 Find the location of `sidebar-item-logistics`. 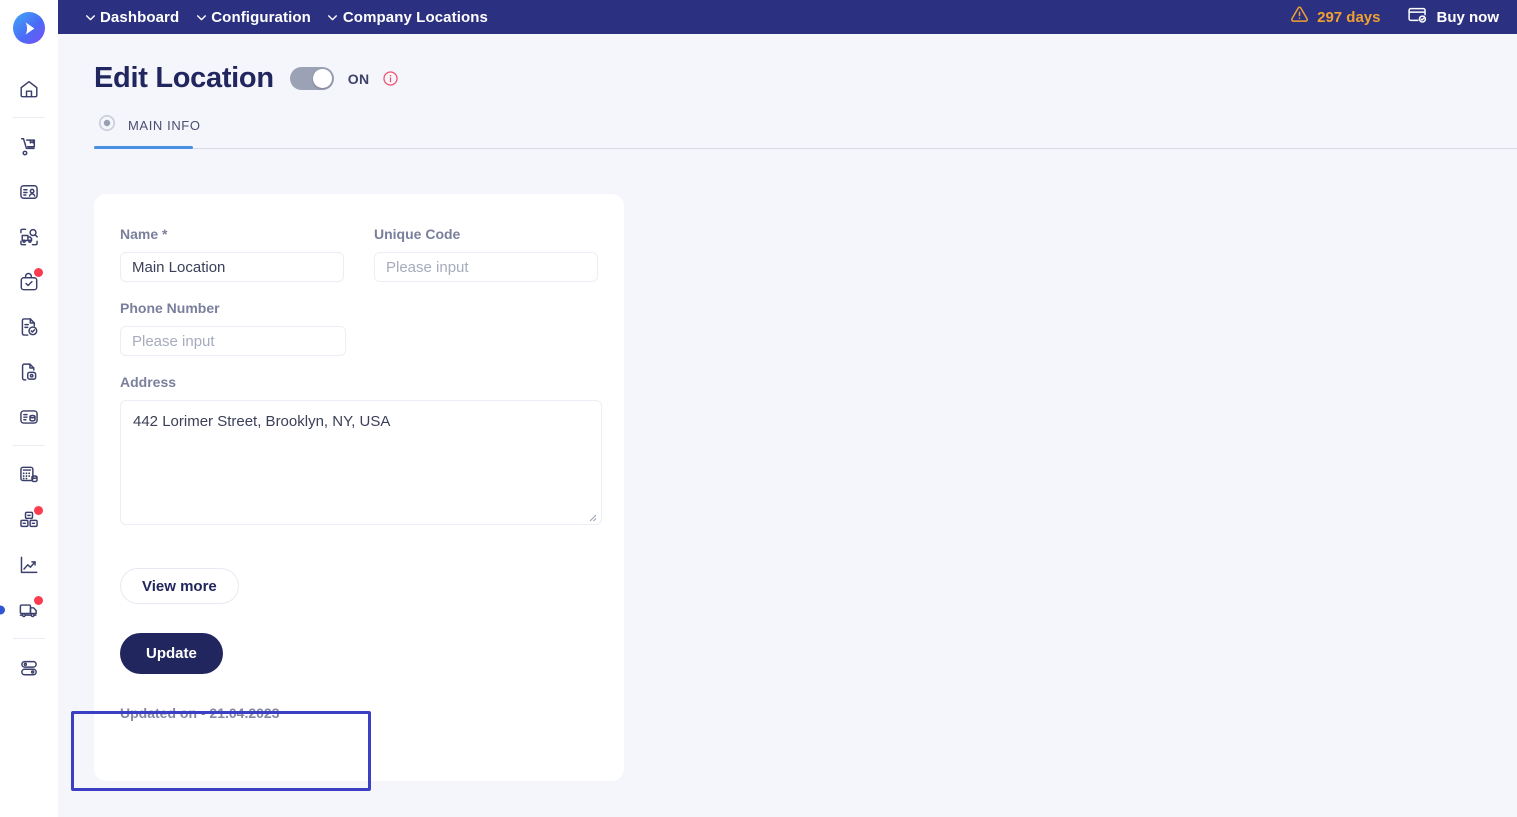

sidebar-item-logistics is located at coordinates (29, 609).